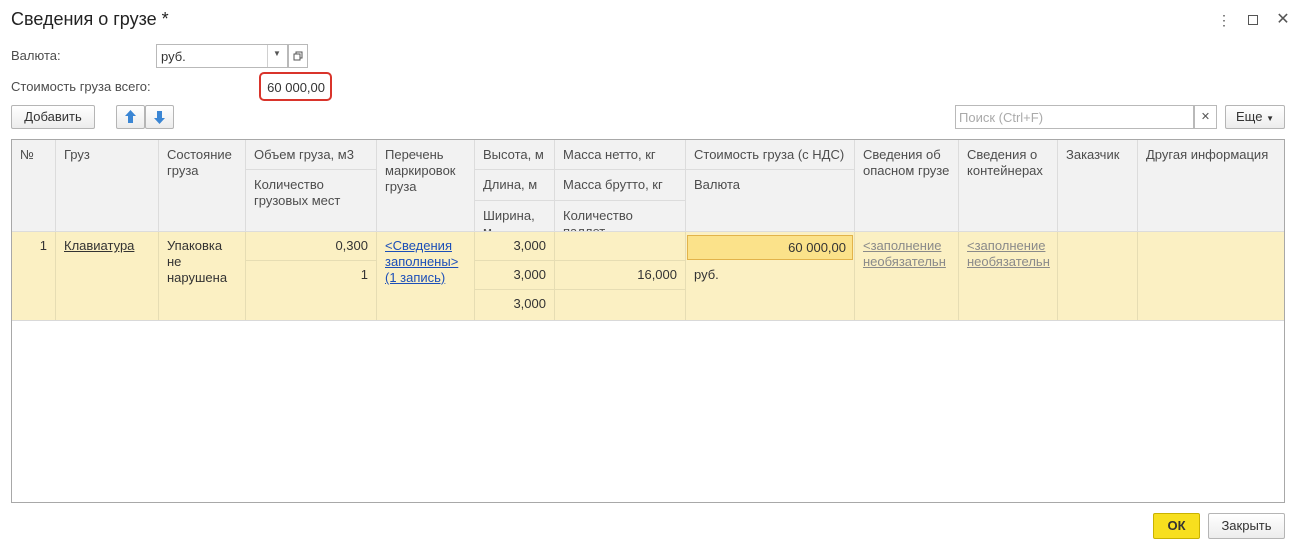 The height and width of the screenshot is (549, 1303). Describe the element at coordinates (34, 186) in the screenshot. I see `header-num: №` at that location.